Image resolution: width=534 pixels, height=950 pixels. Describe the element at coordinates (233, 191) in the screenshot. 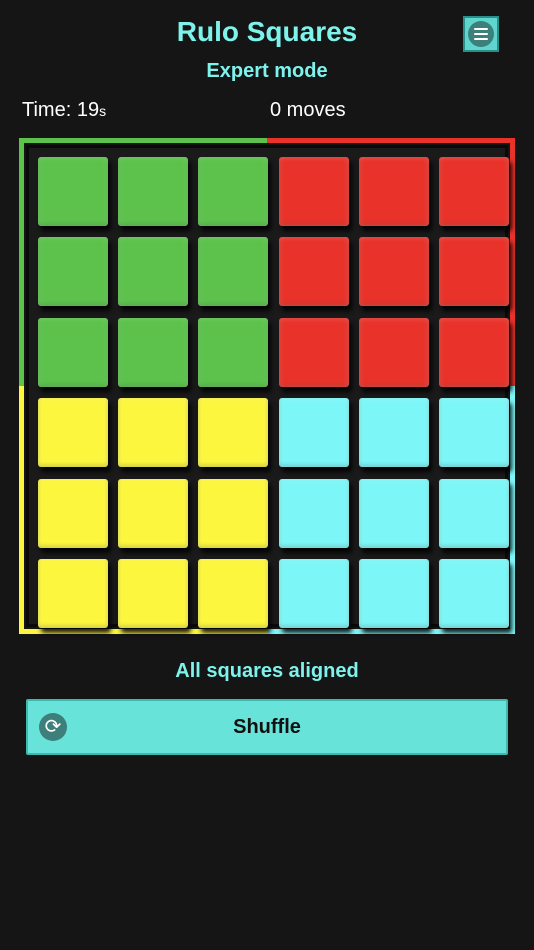

I see `tile-r1-c3` at that location.